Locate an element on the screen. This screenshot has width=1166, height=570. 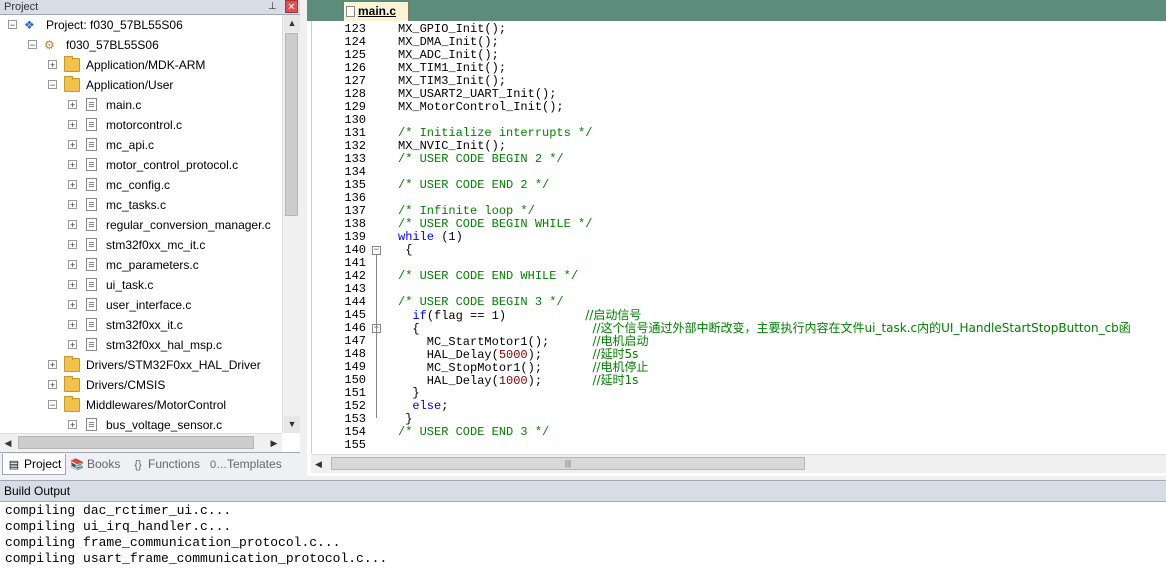
code-token: } is located at coordinates (405, 419).